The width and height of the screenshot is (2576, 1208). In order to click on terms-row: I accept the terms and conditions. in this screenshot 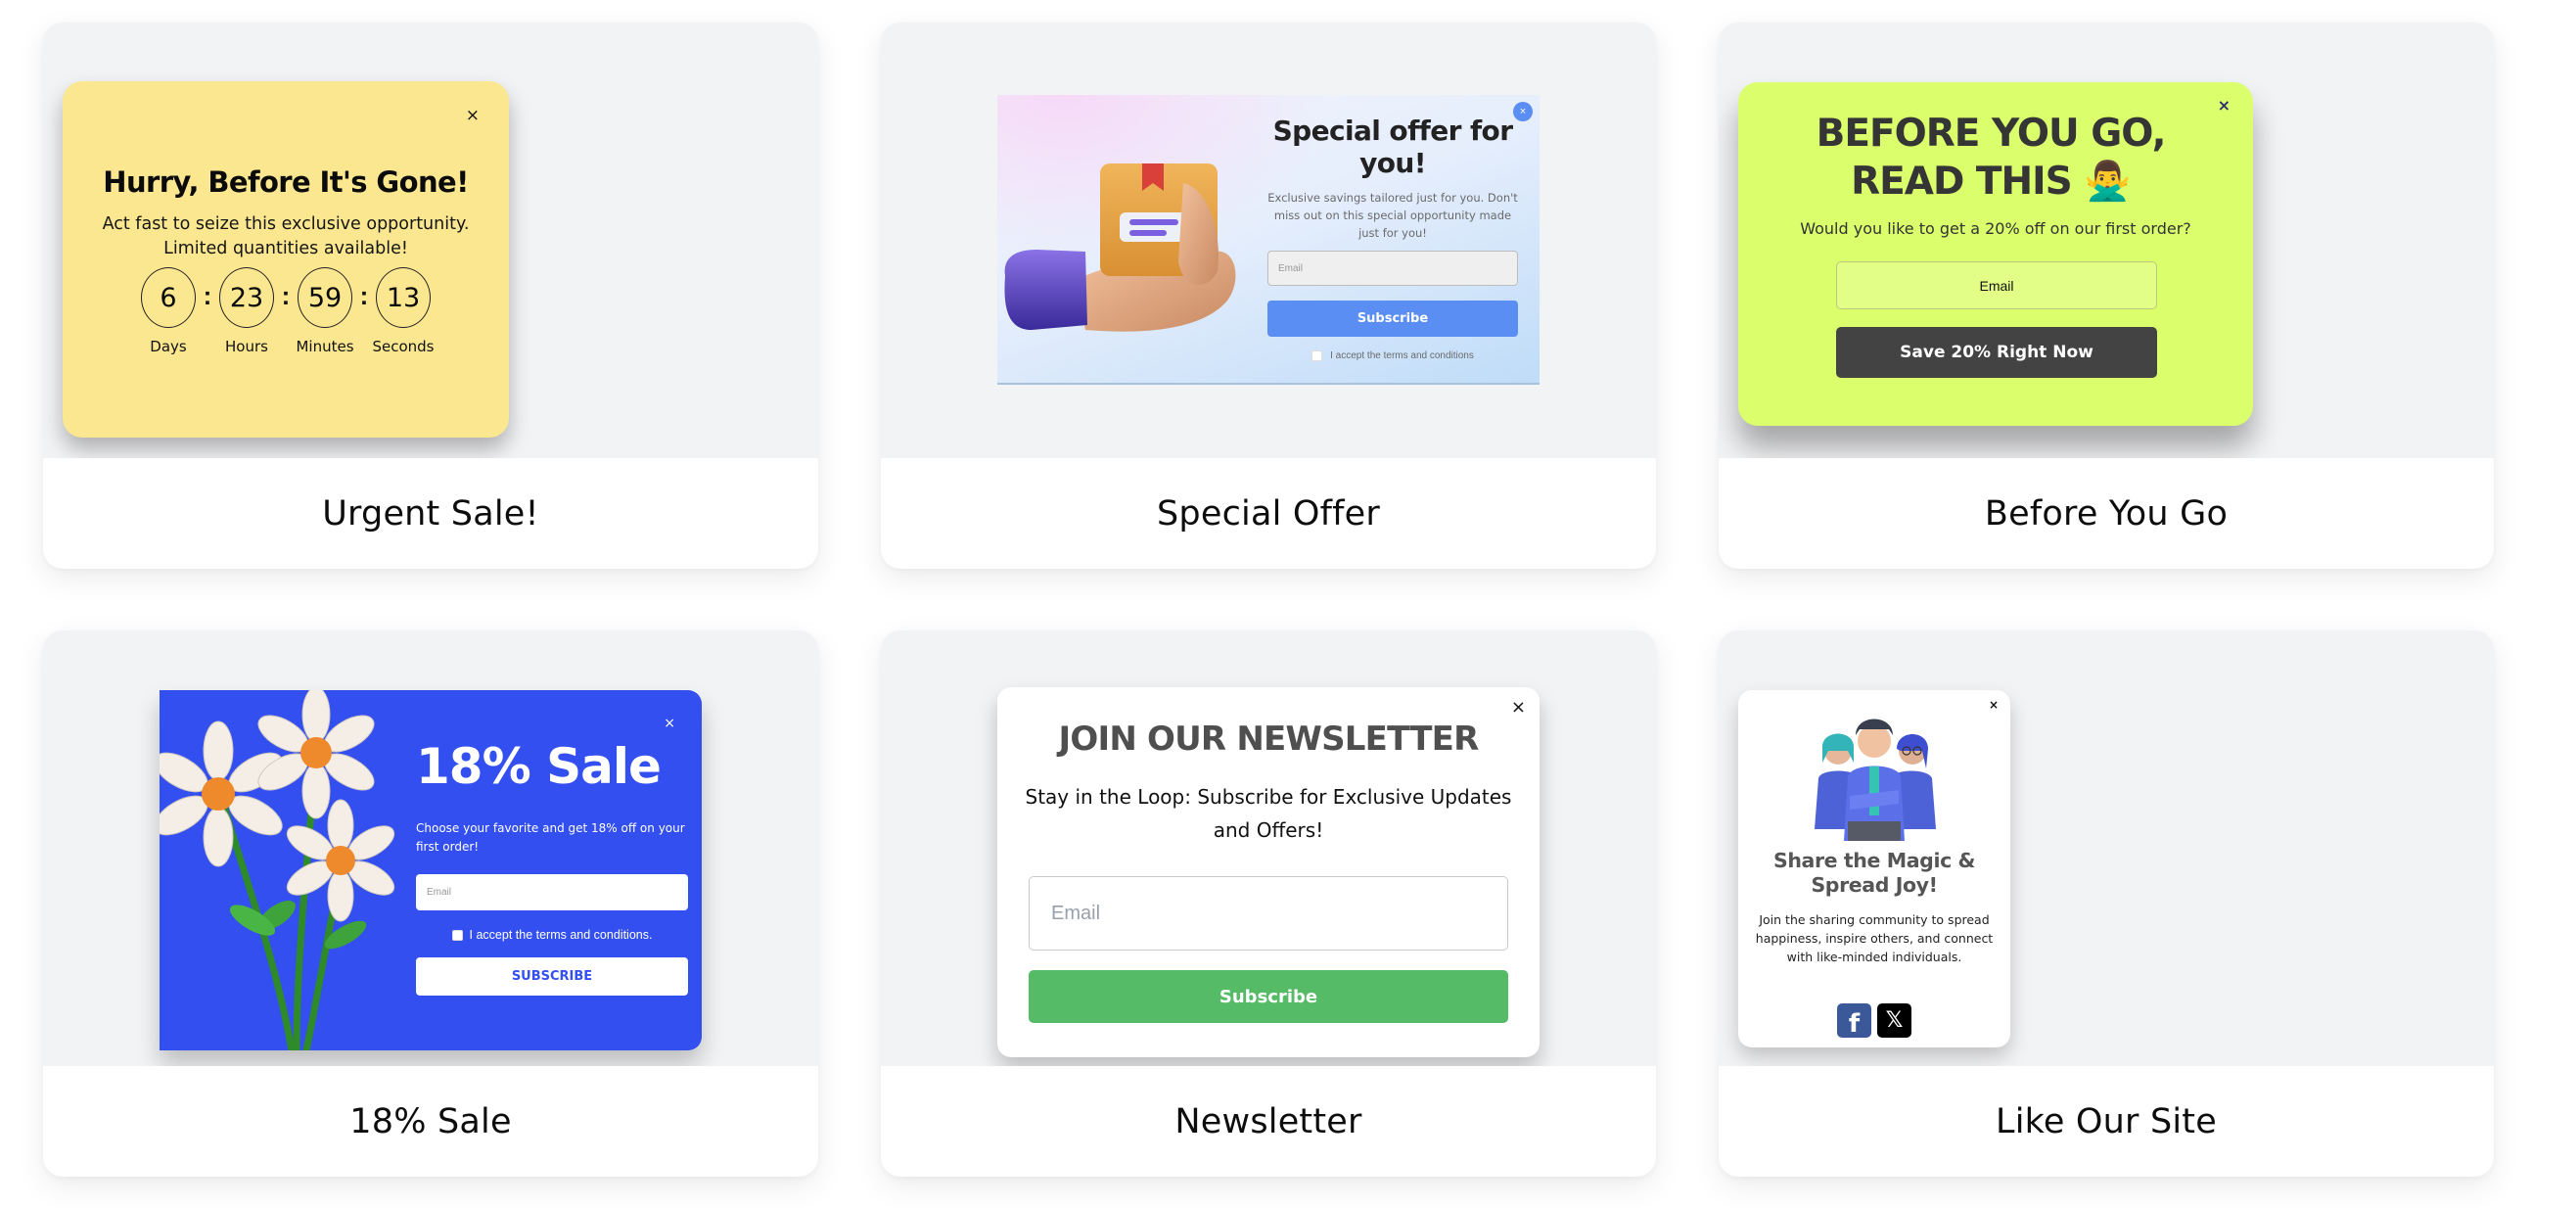, I will do `click(552, 935)`.